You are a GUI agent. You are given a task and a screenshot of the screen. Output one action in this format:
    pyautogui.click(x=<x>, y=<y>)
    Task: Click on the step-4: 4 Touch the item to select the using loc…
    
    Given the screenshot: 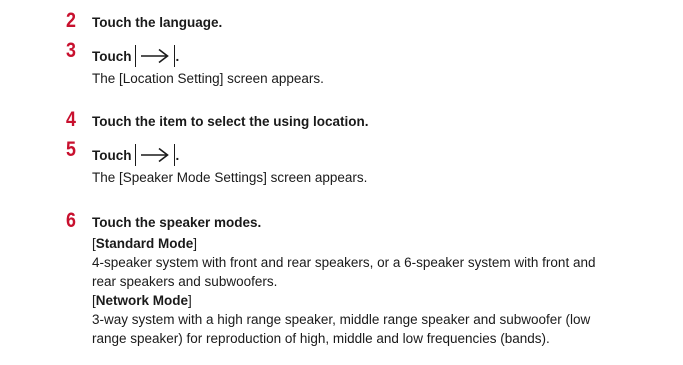 What is the action you would take?
    pyautogui.click(x=217, y=119)
    